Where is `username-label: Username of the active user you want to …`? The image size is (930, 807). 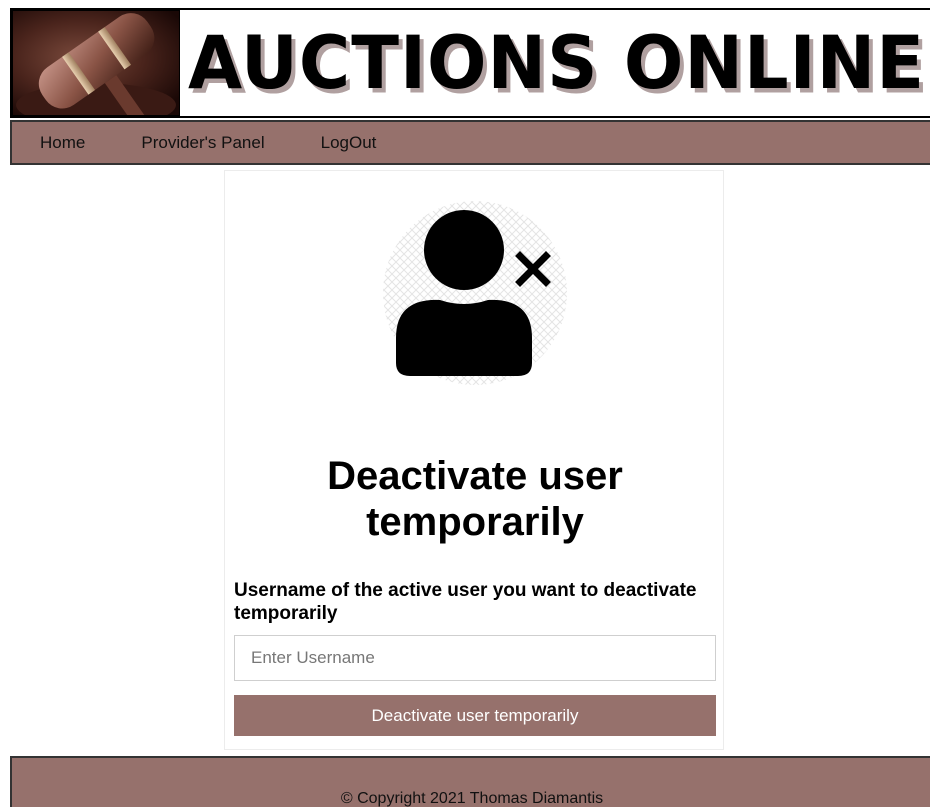
username-label: Username of the active user you want to … is located at coordinates (465, 602).